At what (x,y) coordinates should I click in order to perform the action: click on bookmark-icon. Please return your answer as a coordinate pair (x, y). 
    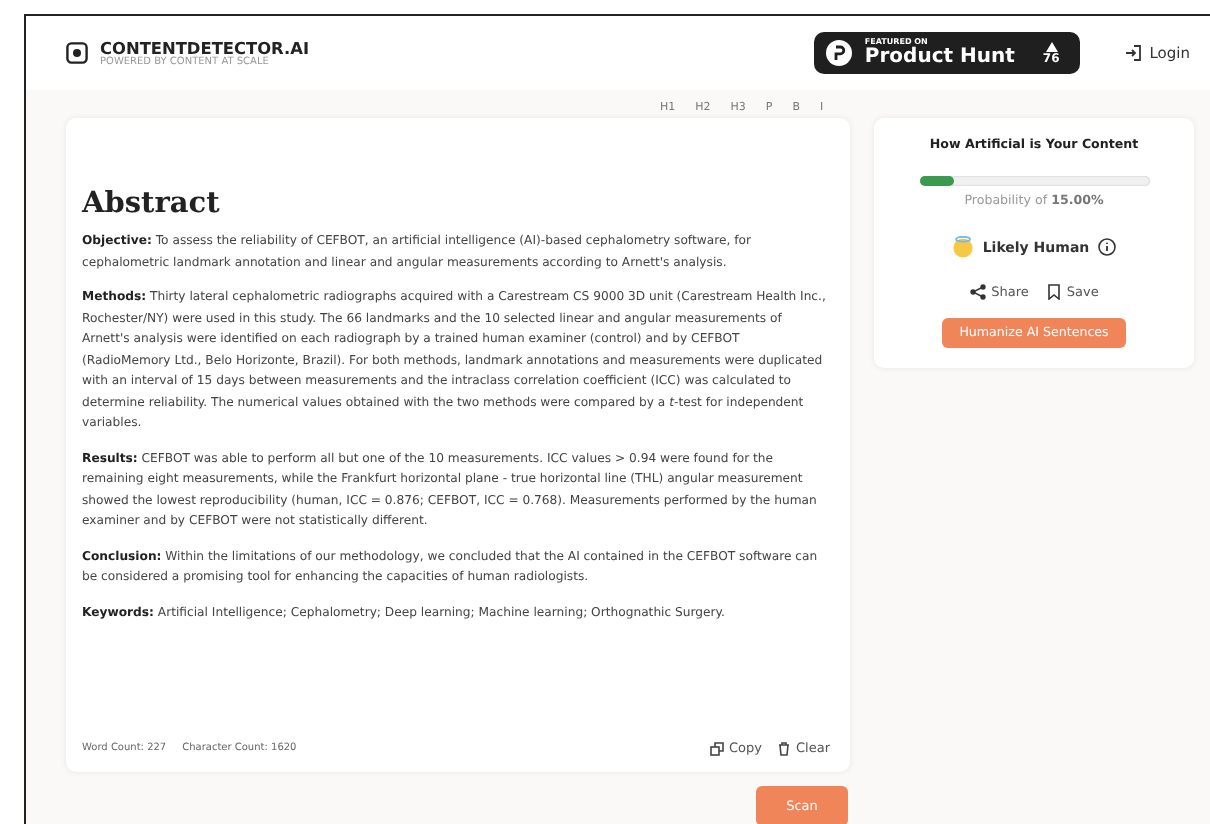
    Looking at the image, I should click on (1054, 292).